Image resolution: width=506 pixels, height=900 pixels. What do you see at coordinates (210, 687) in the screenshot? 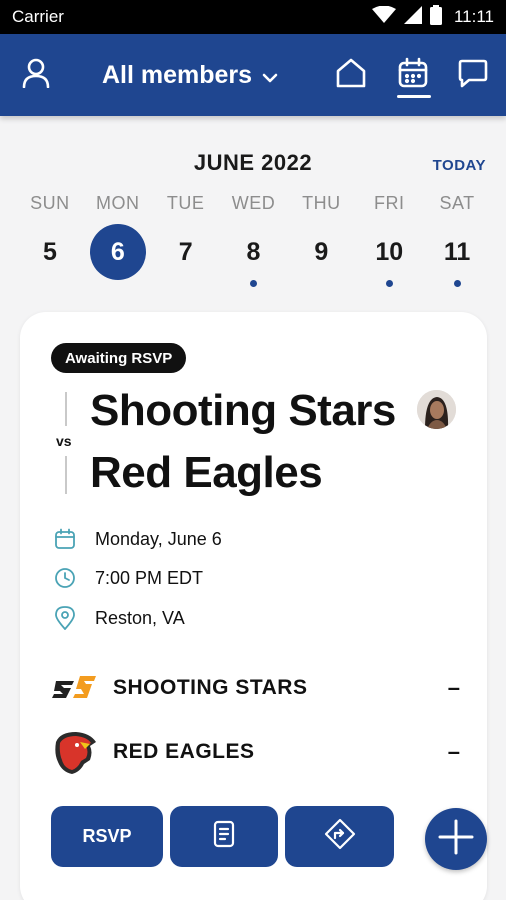
I see `team-name: SHOOTING STARS` at bounding box center [210, 687].